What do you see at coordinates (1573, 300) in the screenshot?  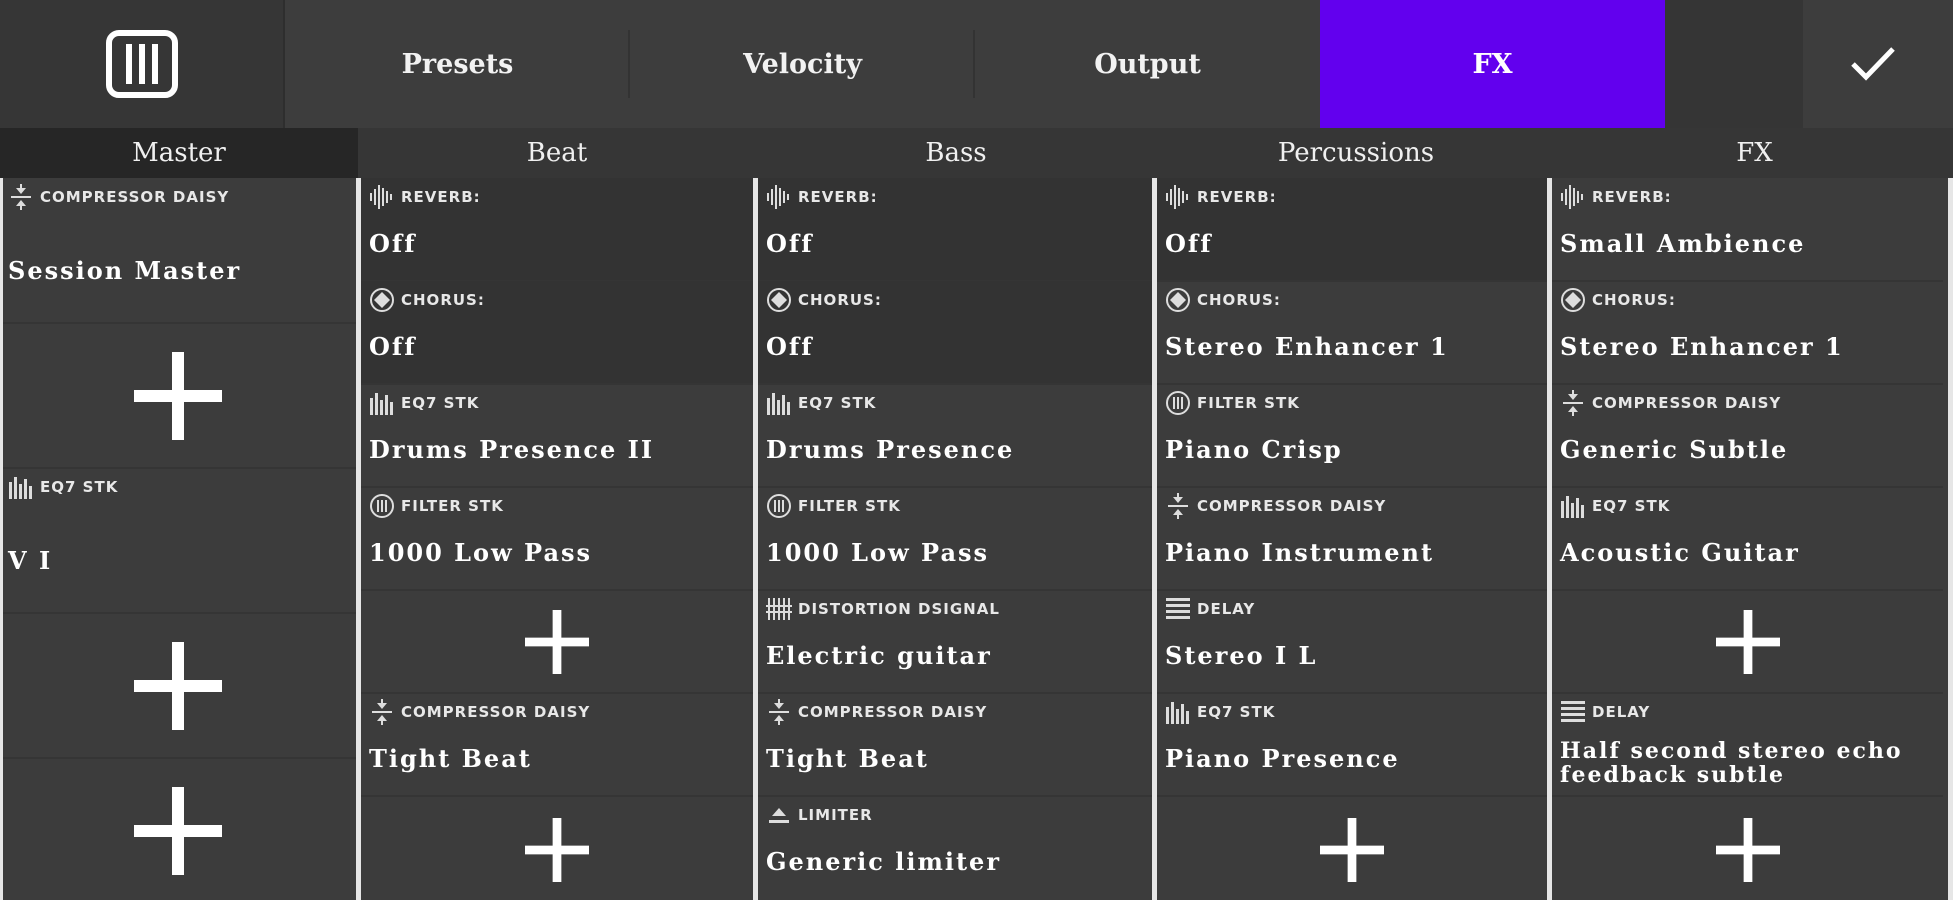 I see `chorus-icon` at bounding box center [1573, 300].